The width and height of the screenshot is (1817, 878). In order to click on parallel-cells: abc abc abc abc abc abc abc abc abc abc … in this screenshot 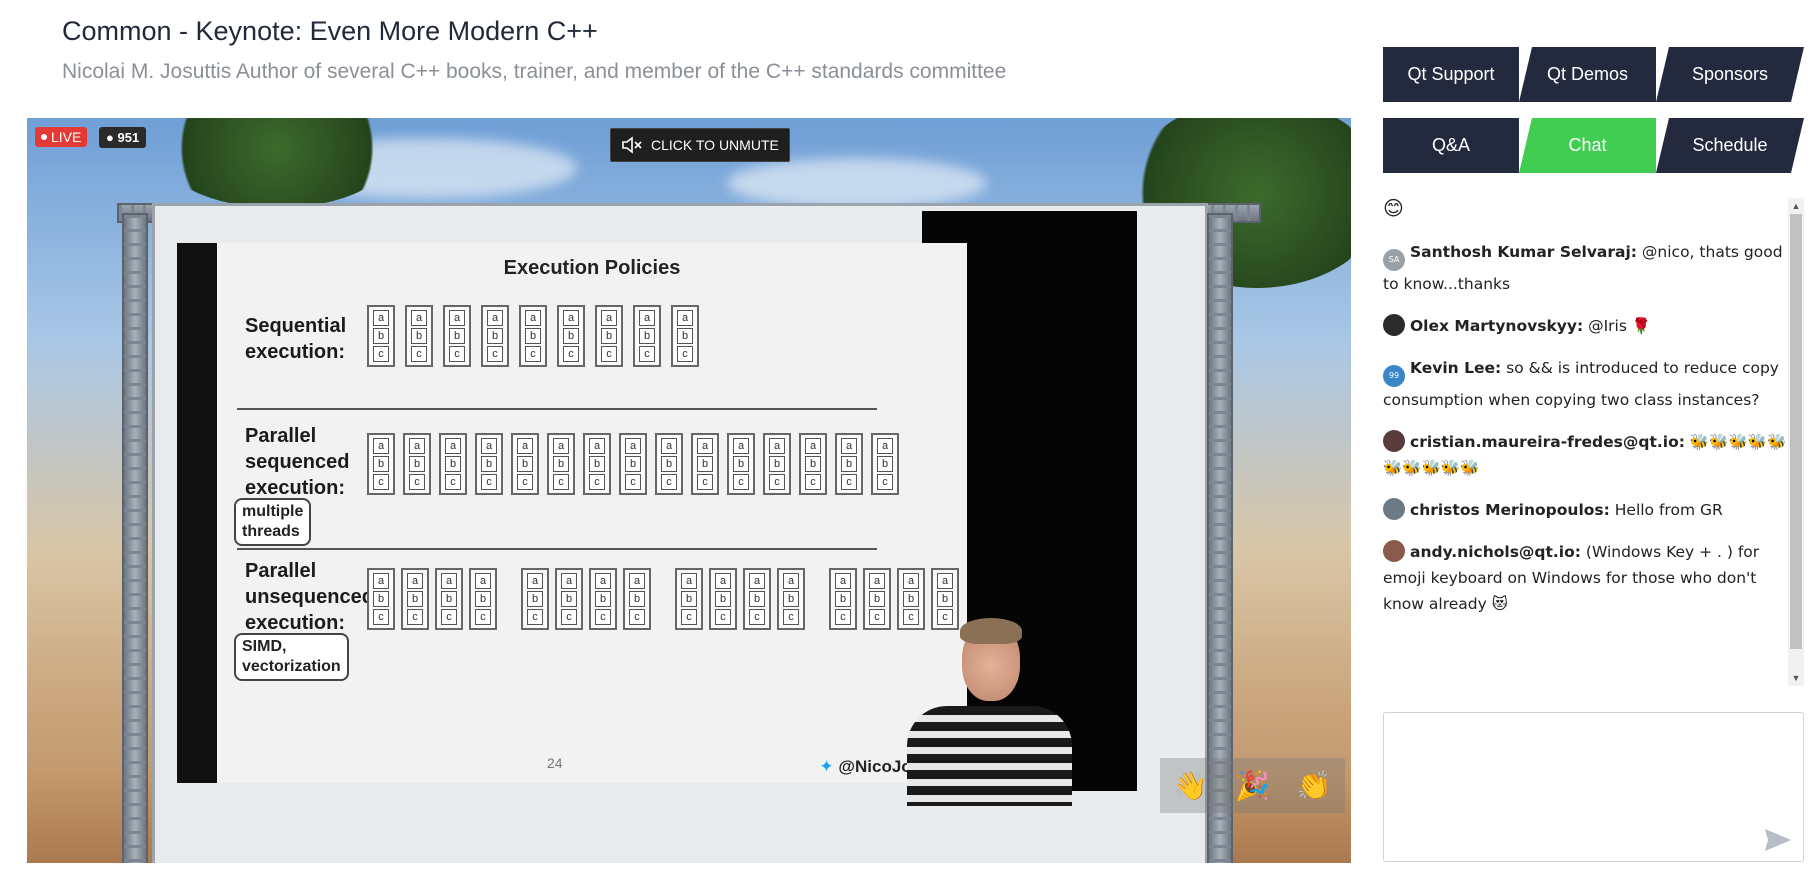, I will do `click(633, 464)`.